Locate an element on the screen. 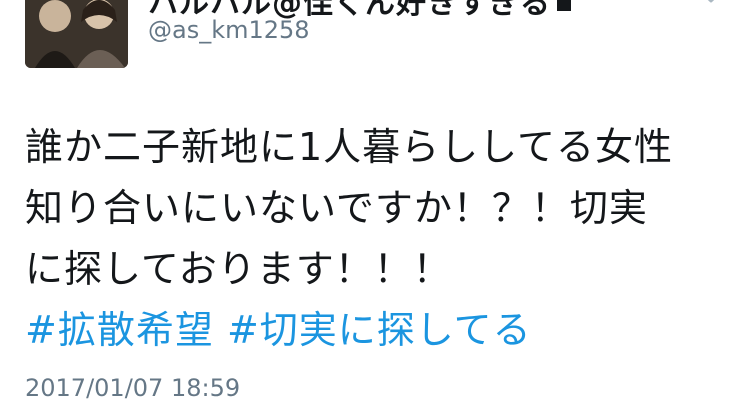 The width and height of the screenshot is (750, 416). lock-icon is located at coordinates (564, 5).